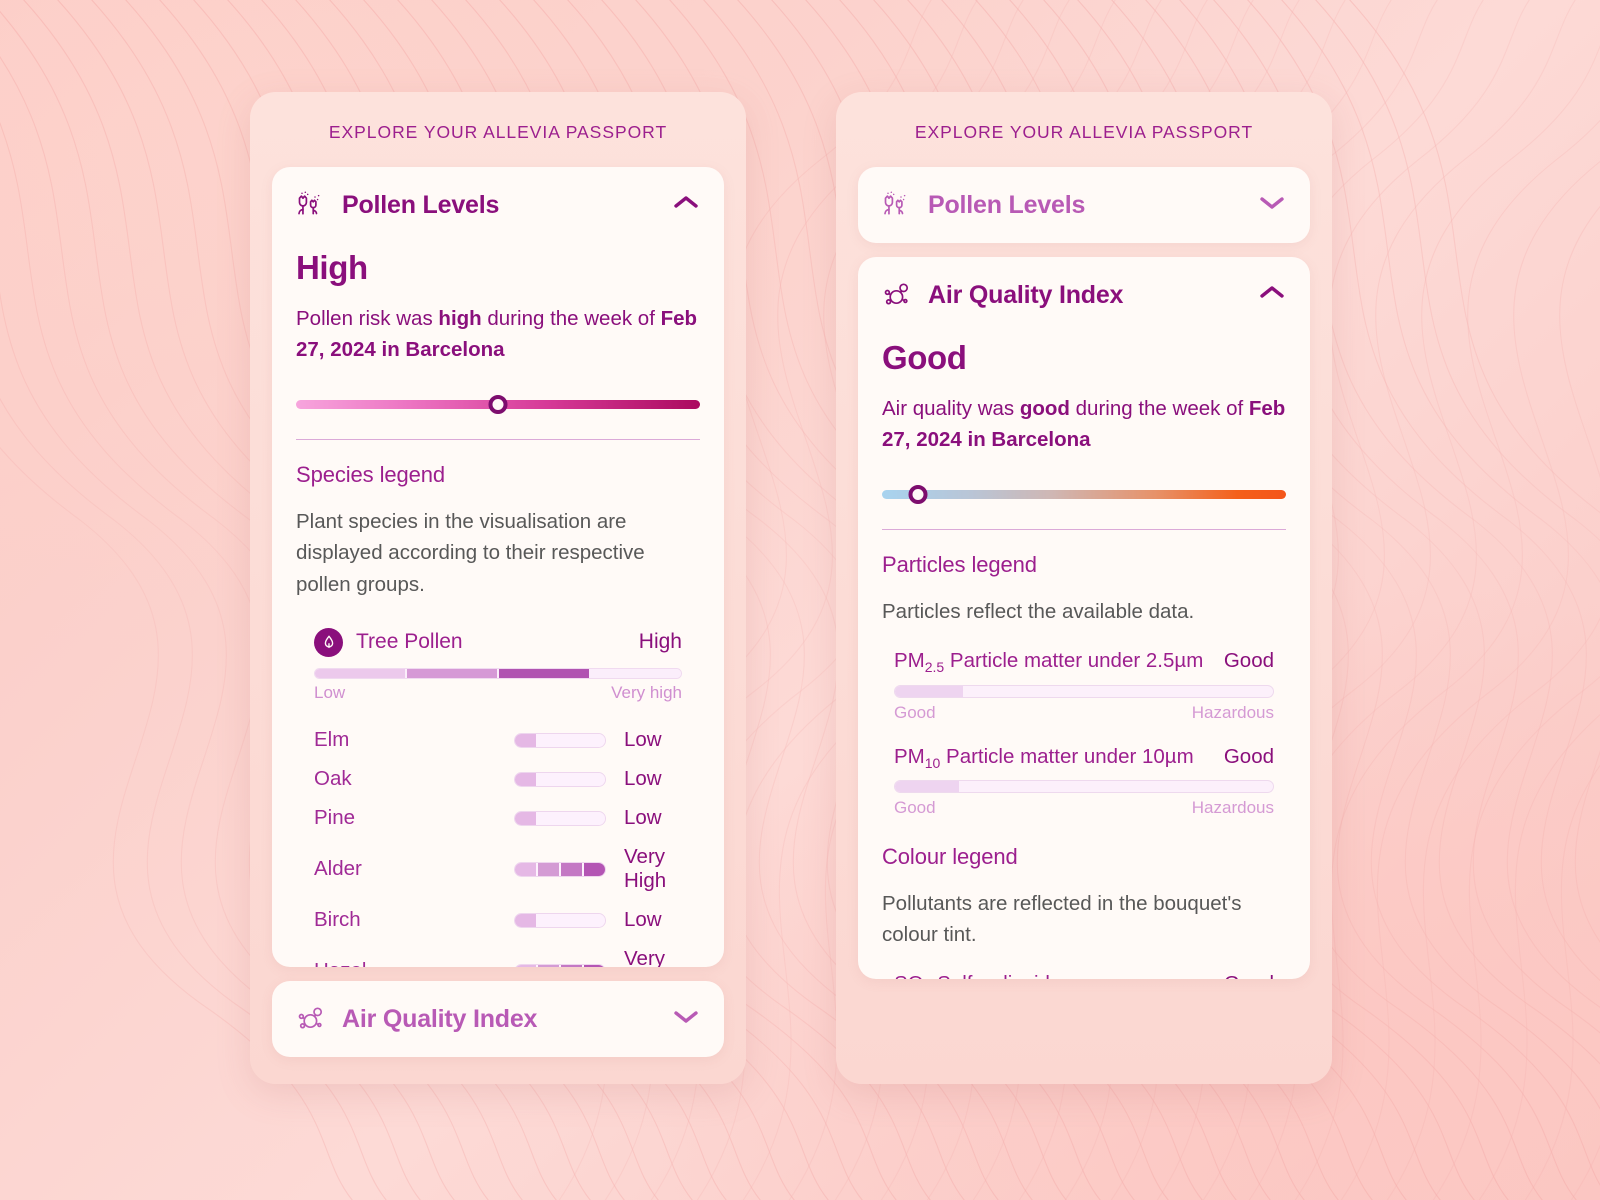  I want to click on table-row: Elm Low, so click(498, 740).